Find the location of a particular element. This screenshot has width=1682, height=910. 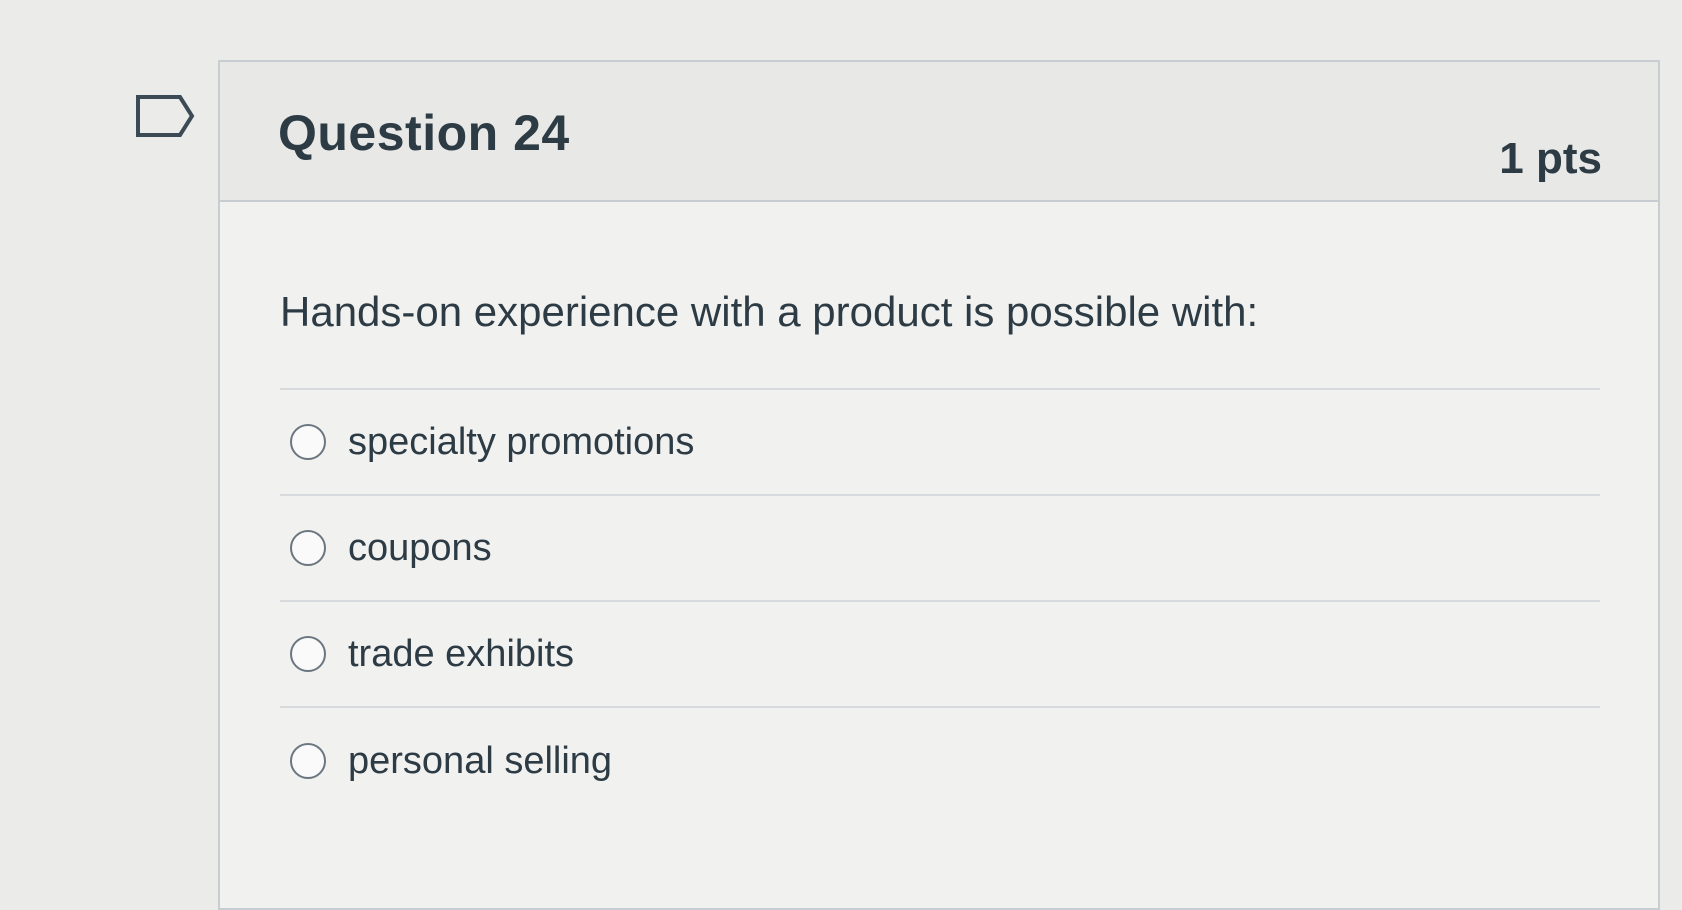

flag-outline-icon is located at coordinates (165, 116).